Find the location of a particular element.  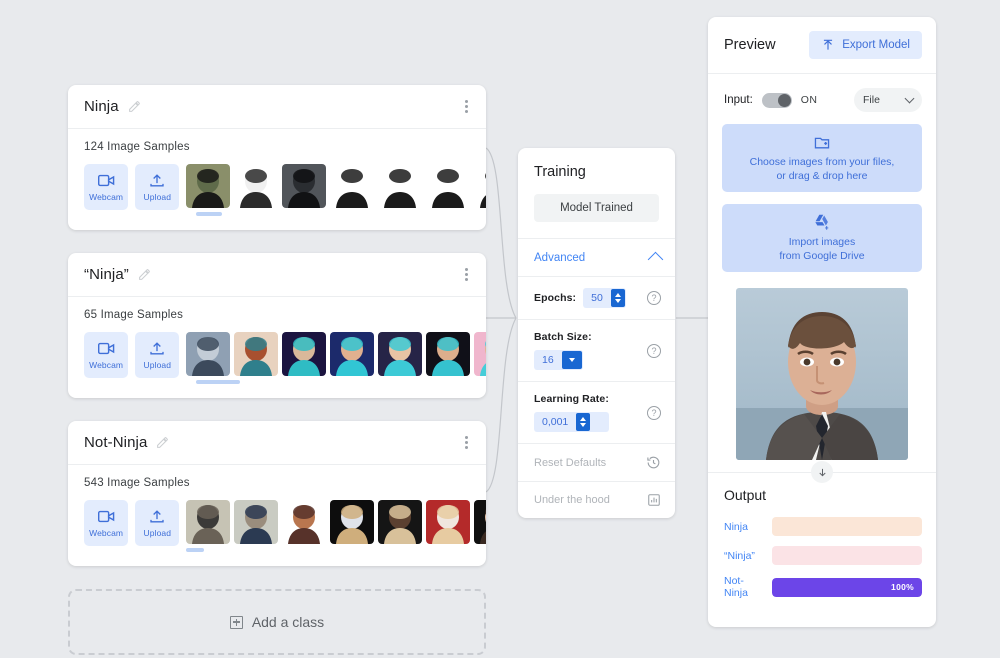

input-toggle is located at coordinates (776, 100).